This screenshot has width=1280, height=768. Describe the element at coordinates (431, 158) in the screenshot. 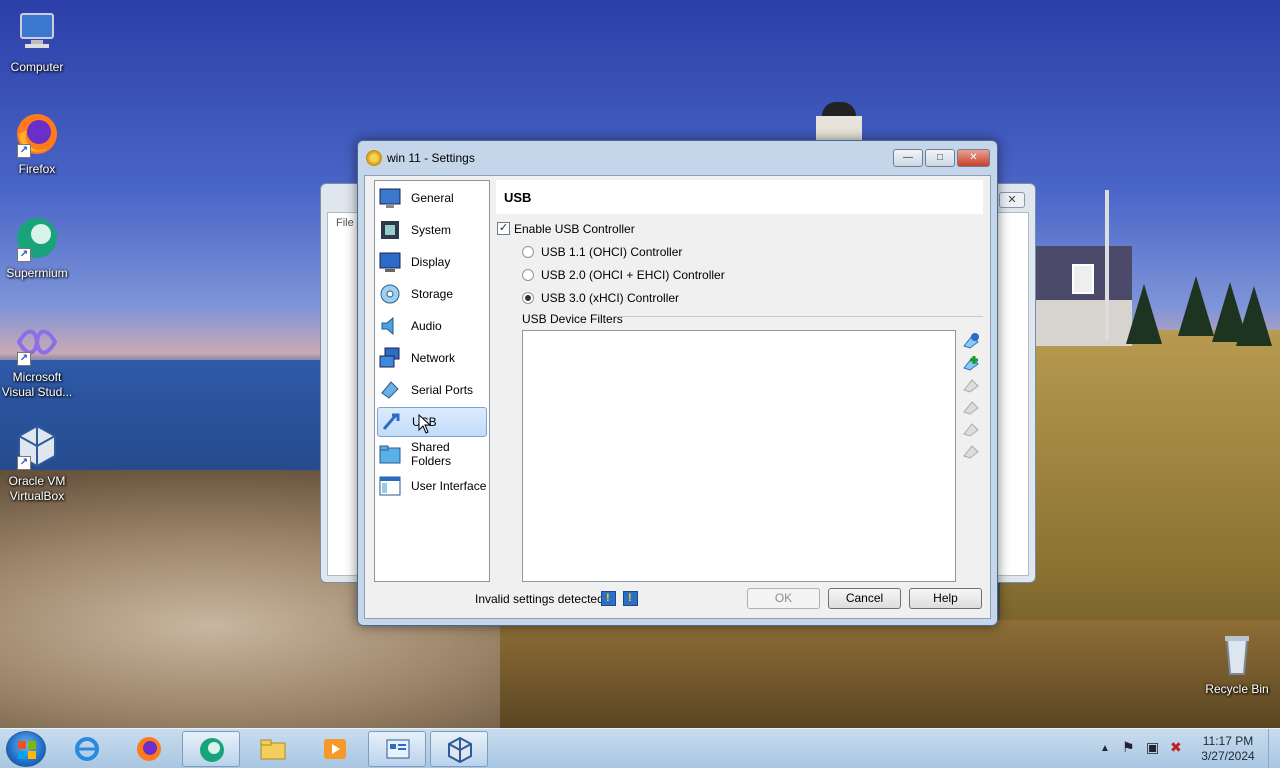

I see `dialog-title: win 11 - Settings` at that location.